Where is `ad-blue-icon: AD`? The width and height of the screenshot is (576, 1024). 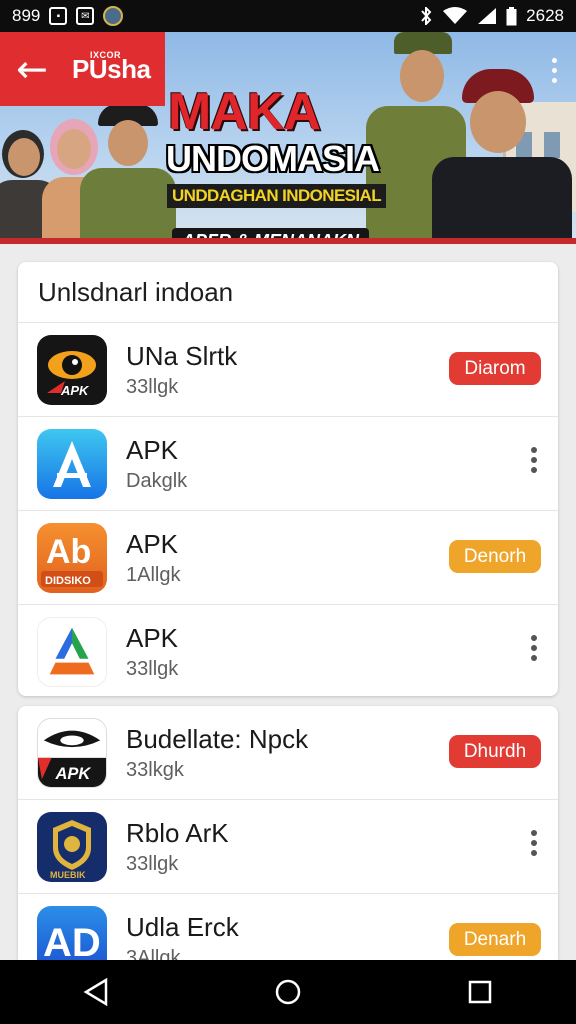
ad-blue-icon: AD is located at coordinates (72, 936).